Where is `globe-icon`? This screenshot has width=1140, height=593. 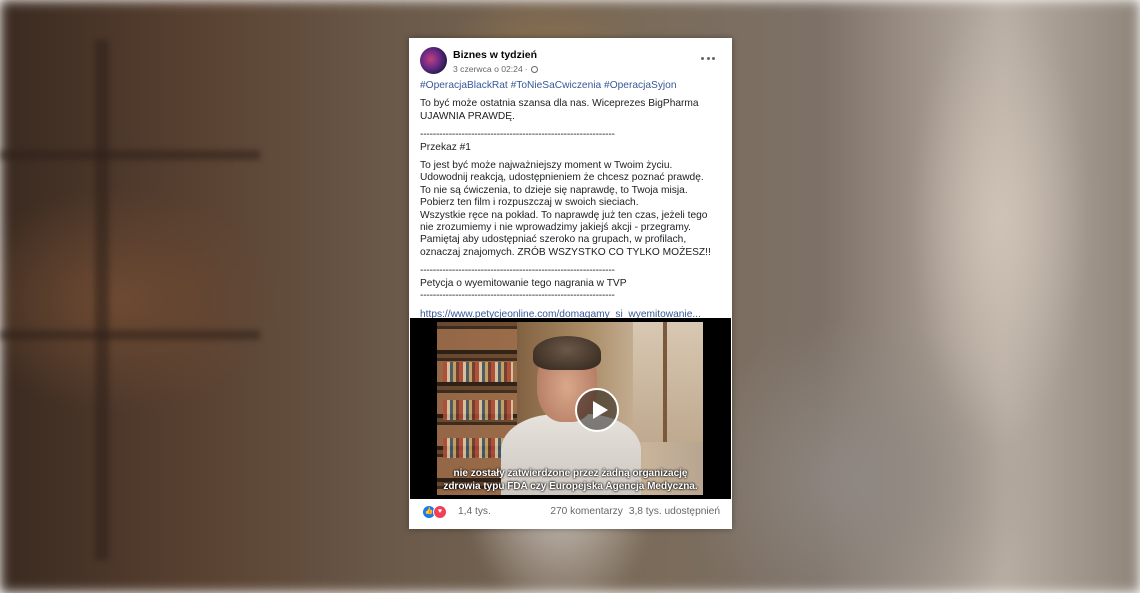
globe-icon is located at coordinates (534, 69).